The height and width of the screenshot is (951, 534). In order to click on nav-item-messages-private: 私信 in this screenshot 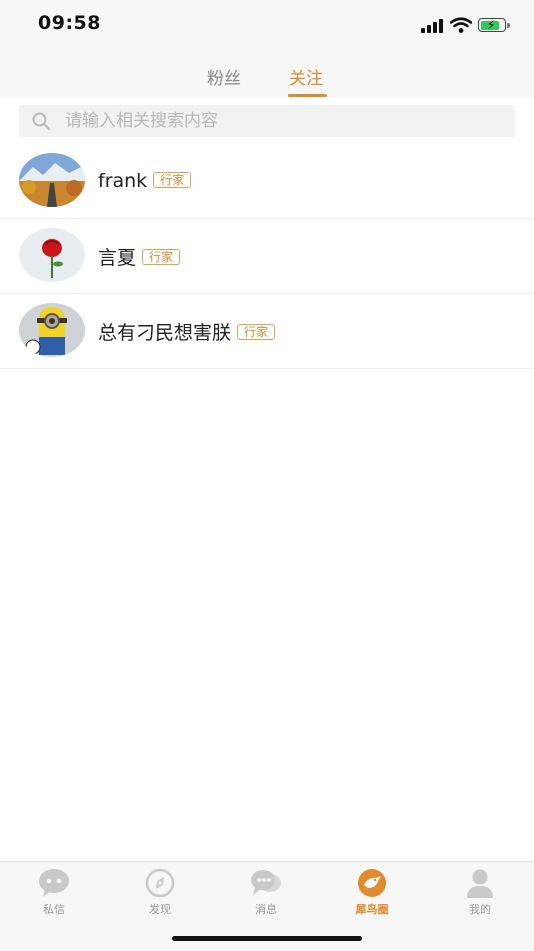, I will do `click(54, 892)`.